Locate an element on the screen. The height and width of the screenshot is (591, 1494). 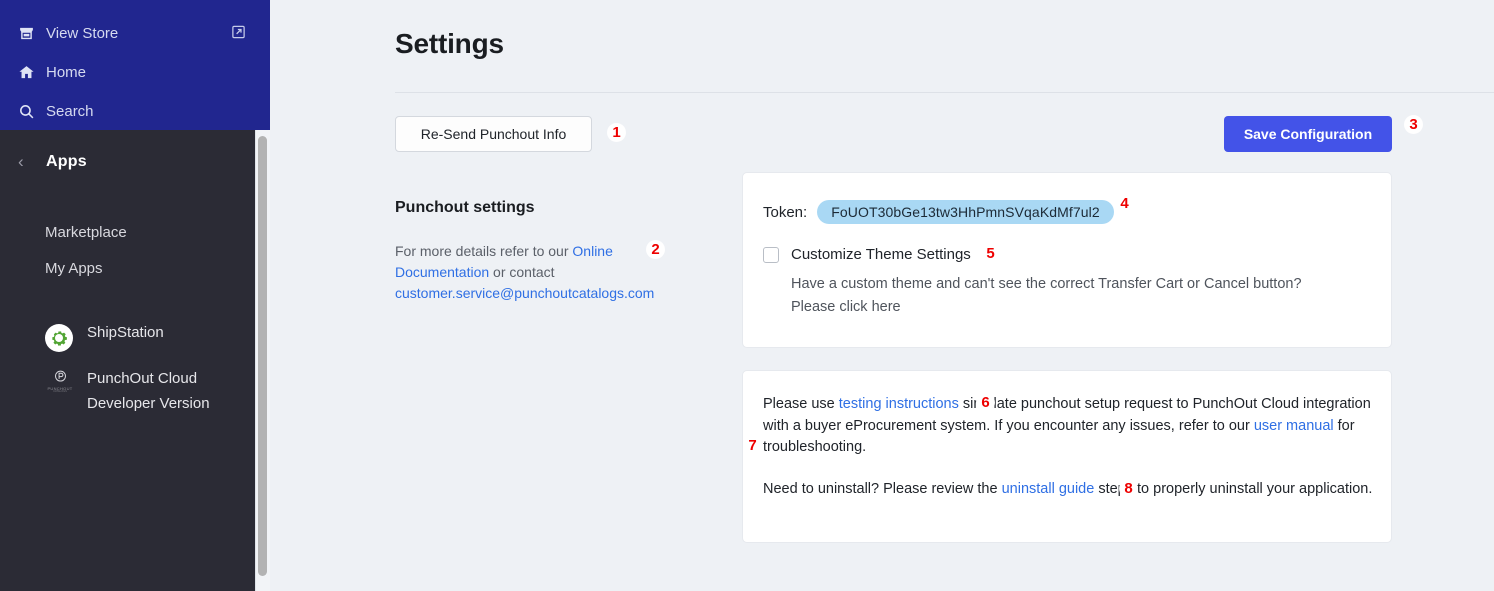
sidebar-header: ‹ Apps is located at coordinates (127, 162).